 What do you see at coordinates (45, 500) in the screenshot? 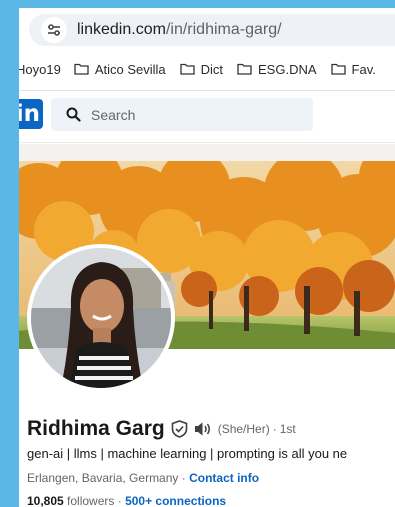
I see `followers-count: 10,805` at bounding box center [45, 500].